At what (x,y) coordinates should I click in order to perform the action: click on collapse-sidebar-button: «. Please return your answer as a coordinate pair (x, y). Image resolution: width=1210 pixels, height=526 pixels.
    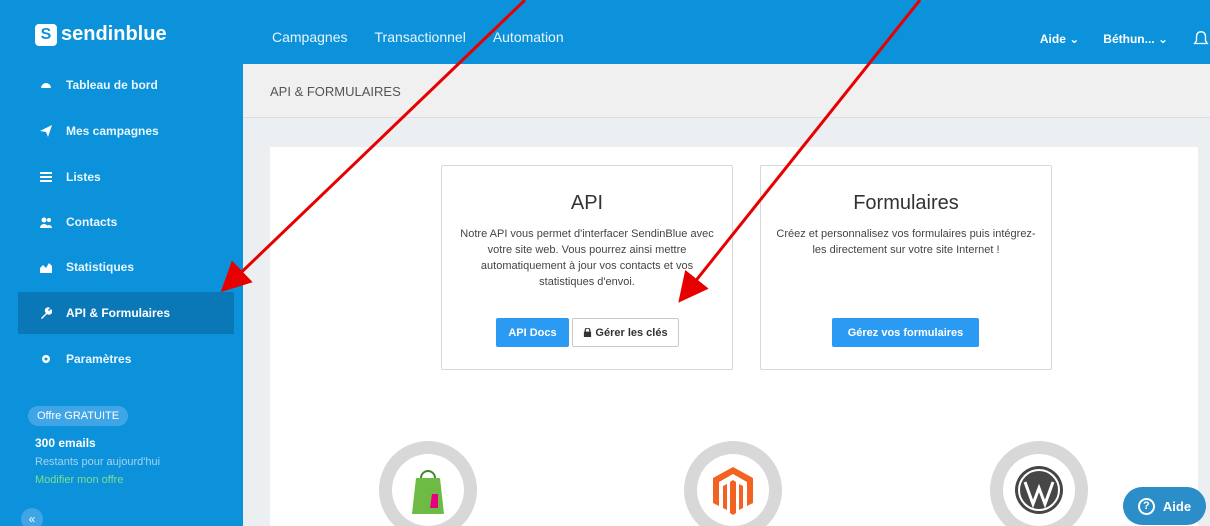
    Looking at the image, I should click on (32, 517).